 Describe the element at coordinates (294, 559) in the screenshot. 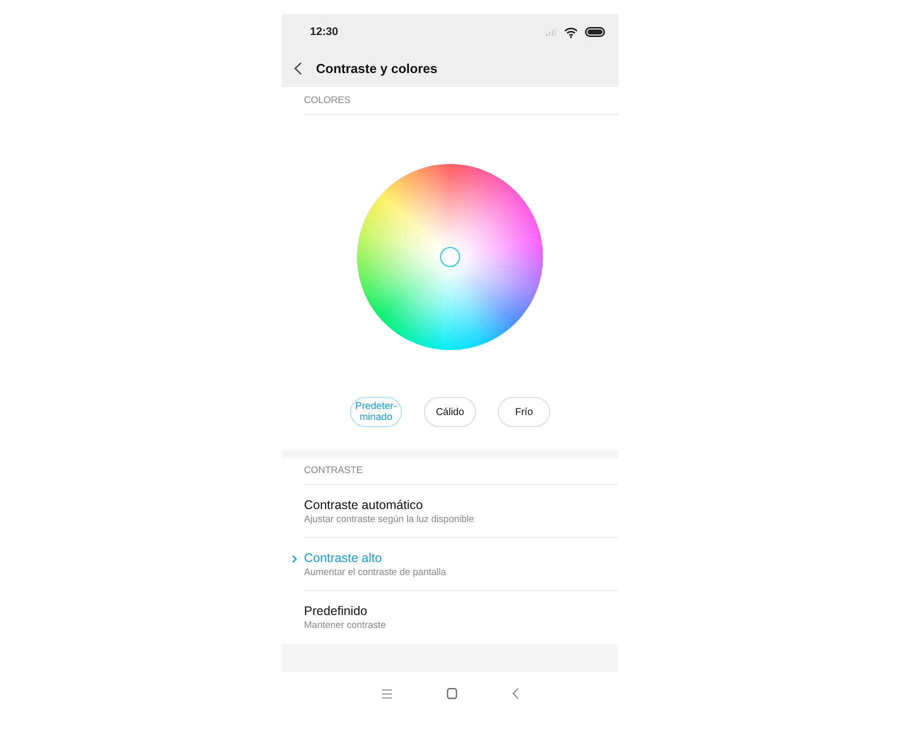

I see `chevron-icon` at that location.